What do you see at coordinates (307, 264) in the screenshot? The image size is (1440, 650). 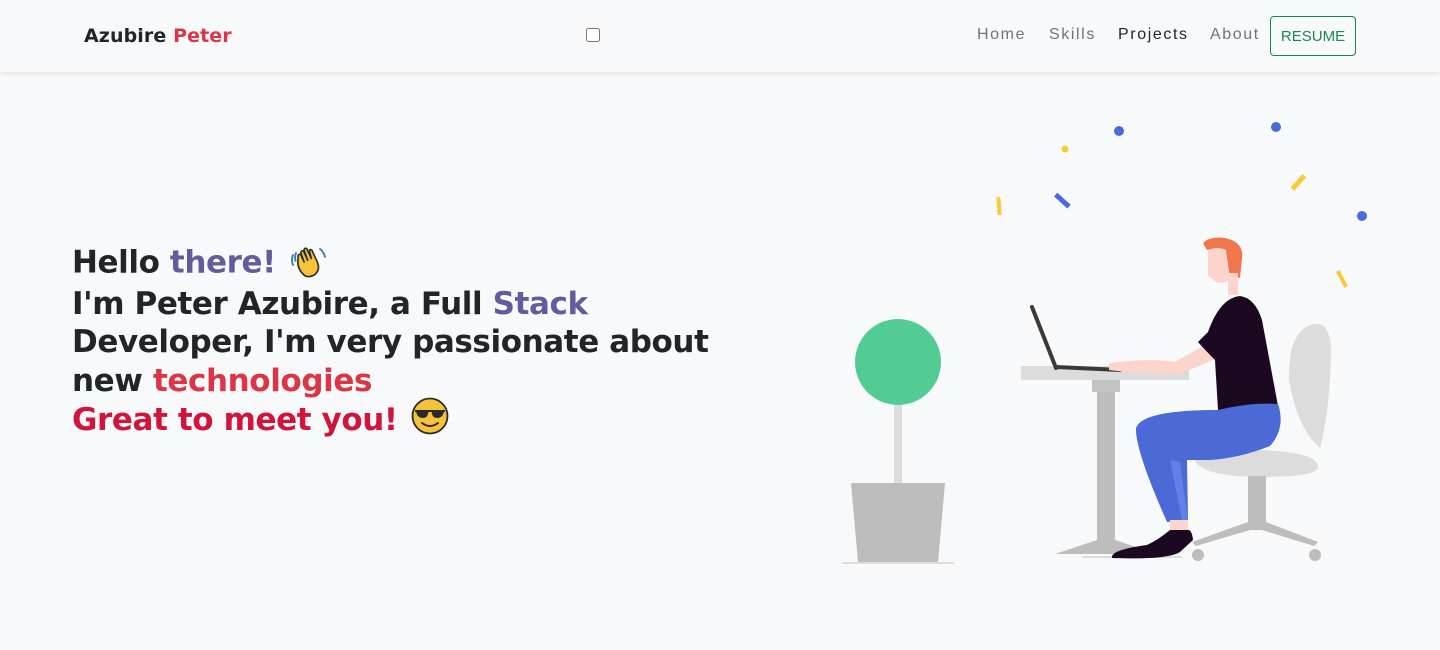 I see `waving-hand-icon` at bounding box center [307, 264].